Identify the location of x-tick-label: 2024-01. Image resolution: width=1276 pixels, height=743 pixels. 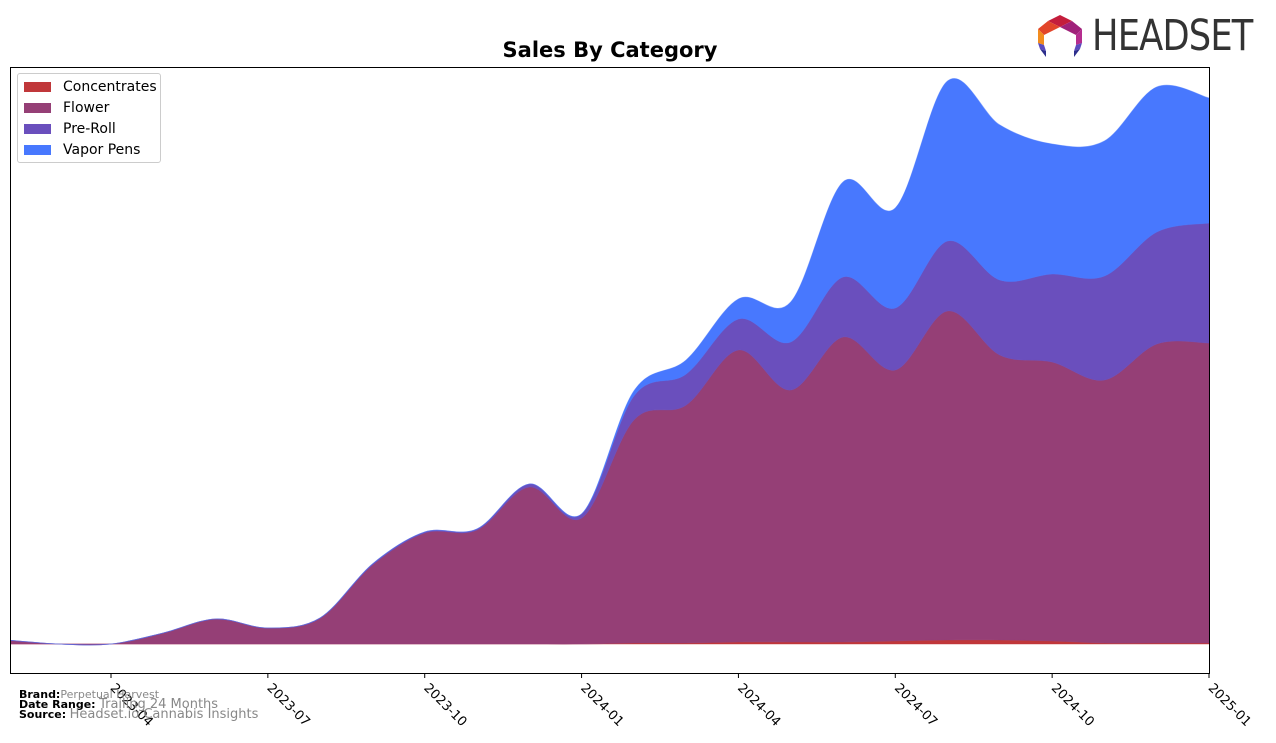
(601, 705).